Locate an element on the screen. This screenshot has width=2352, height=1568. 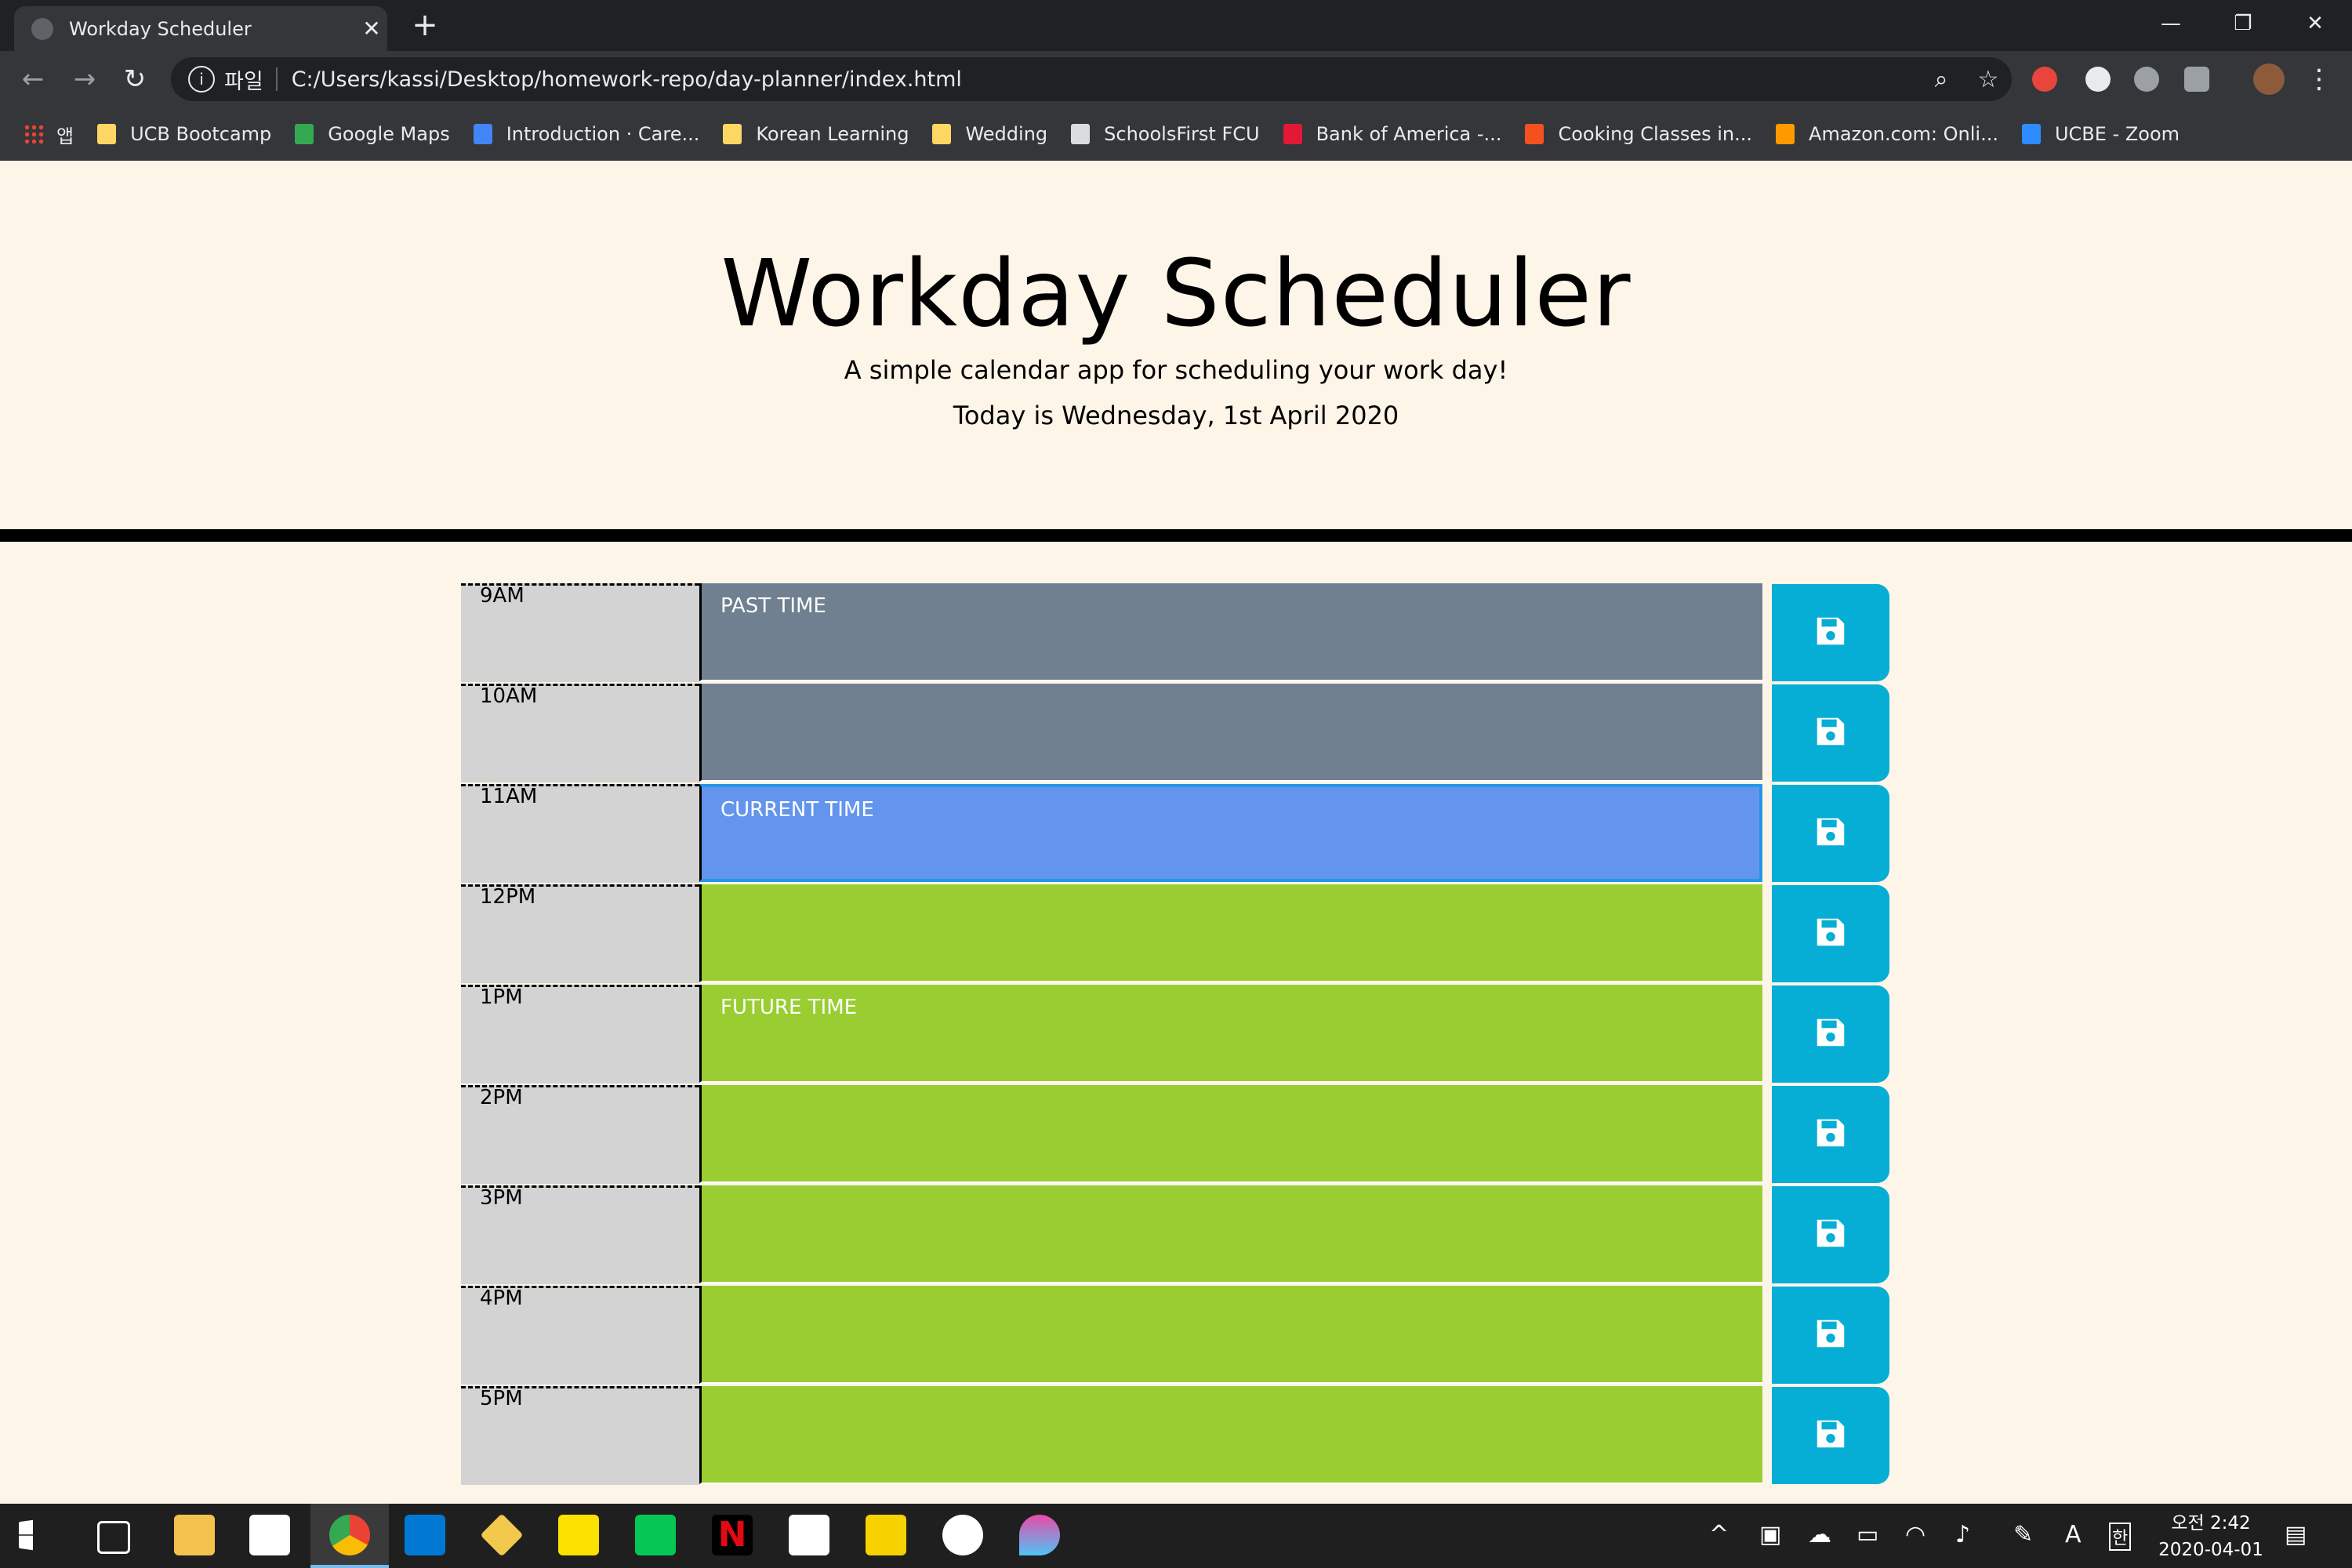
time-block-row: 3PM is located at coordinates (1176, 1235).